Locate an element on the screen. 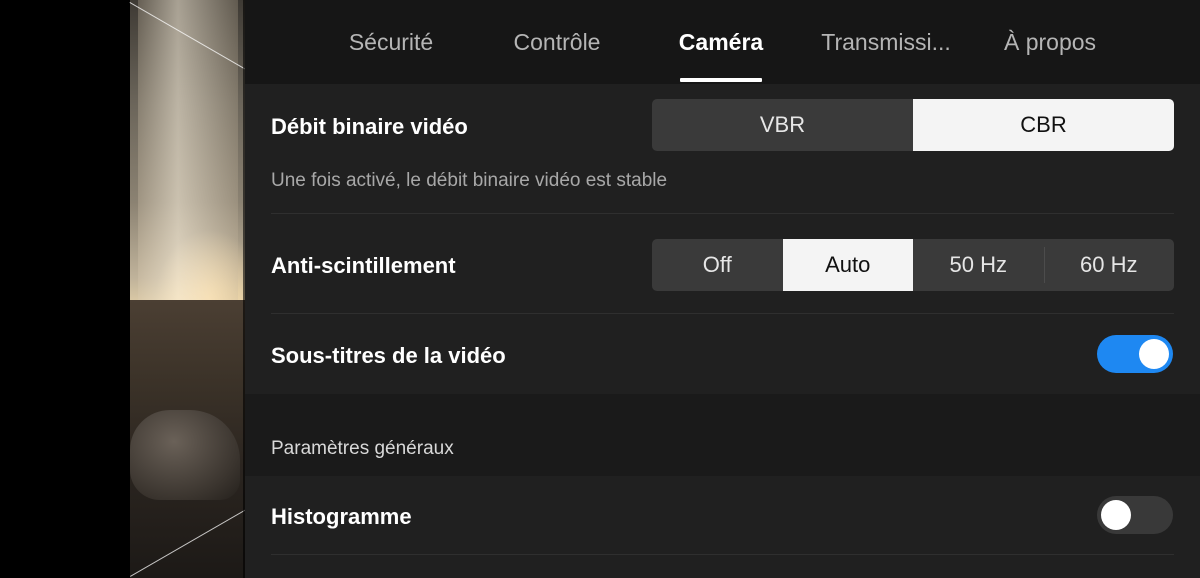  general-settings-title: Paramètres généraux is located at coordinates (362, 448).